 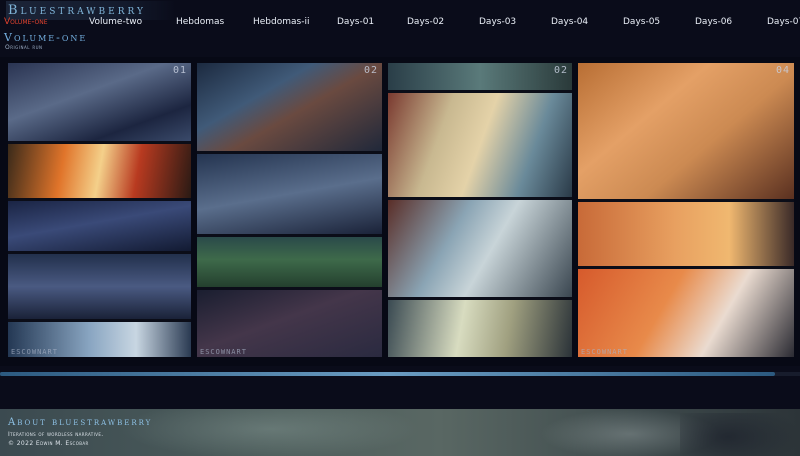 I want to click on scrollbar-thumb, so click(x=387, y=374).